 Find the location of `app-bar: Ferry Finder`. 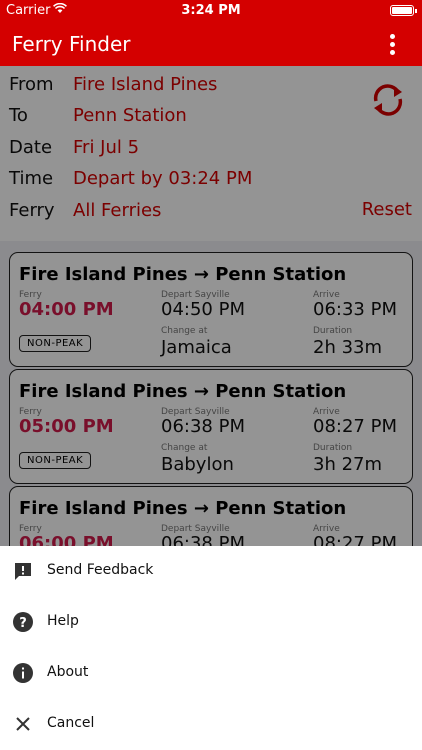

app-bar: Ferry Finder is located at coordinates (211, 44).